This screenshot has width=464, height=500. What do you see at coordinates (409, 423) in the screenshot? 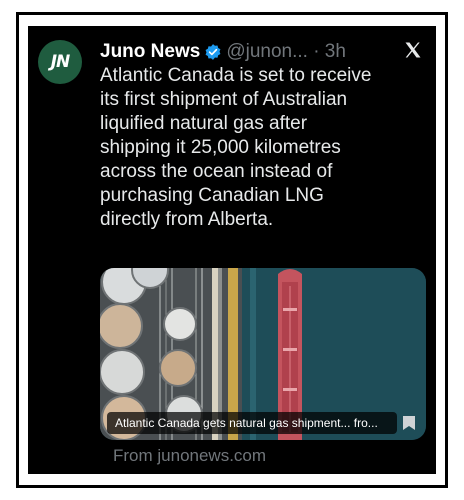
I see `bookmark-icon` at bounding box center [409, 423].